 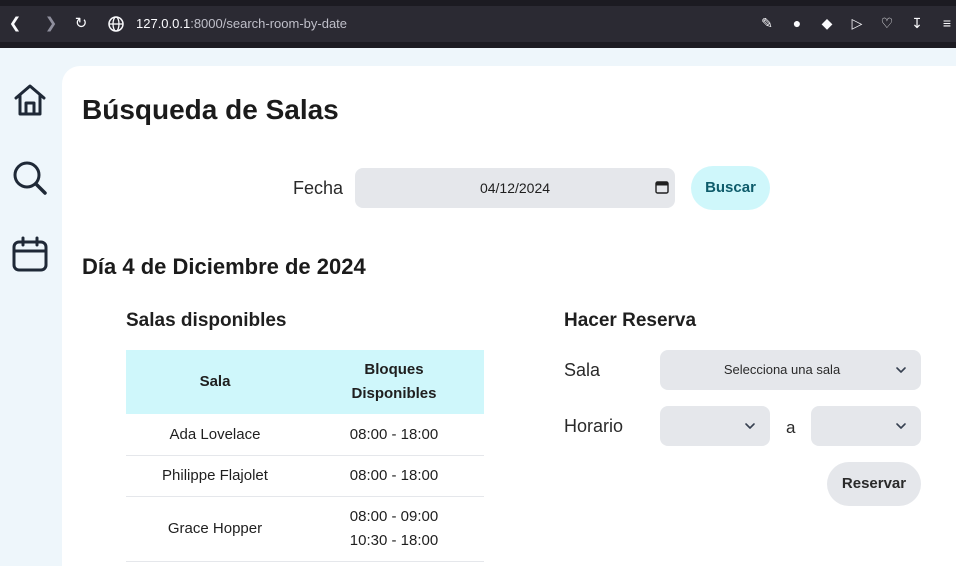 I want to click on search-button: Buscar, so click(x=730, y=188).